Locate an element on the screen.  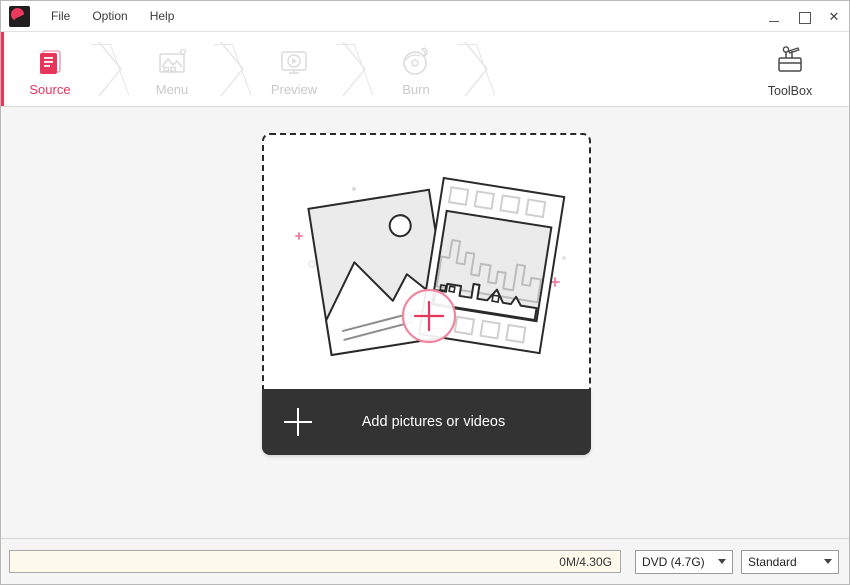
accent-edge is located at coordinates (2, 69).